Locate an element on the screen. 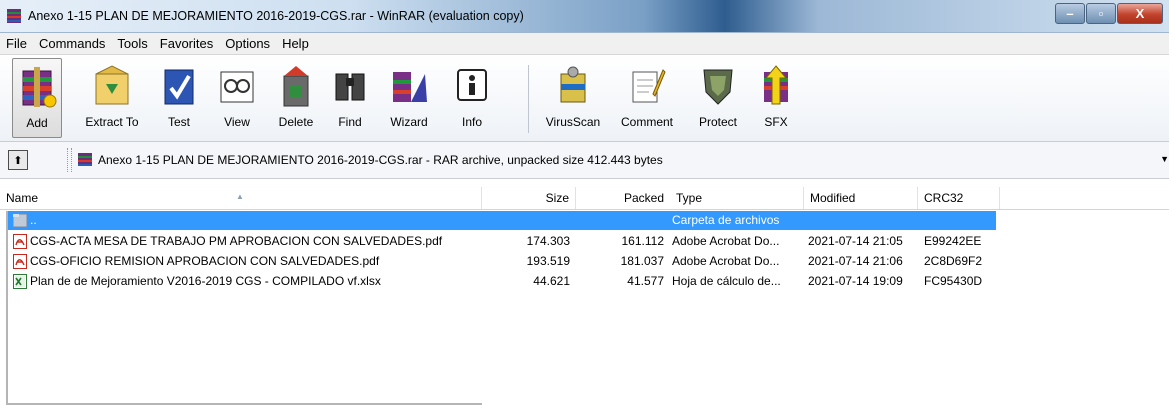 The height and width of the screenshot is (405, 1169). sfx-icon is located at coordinates (776, 85).